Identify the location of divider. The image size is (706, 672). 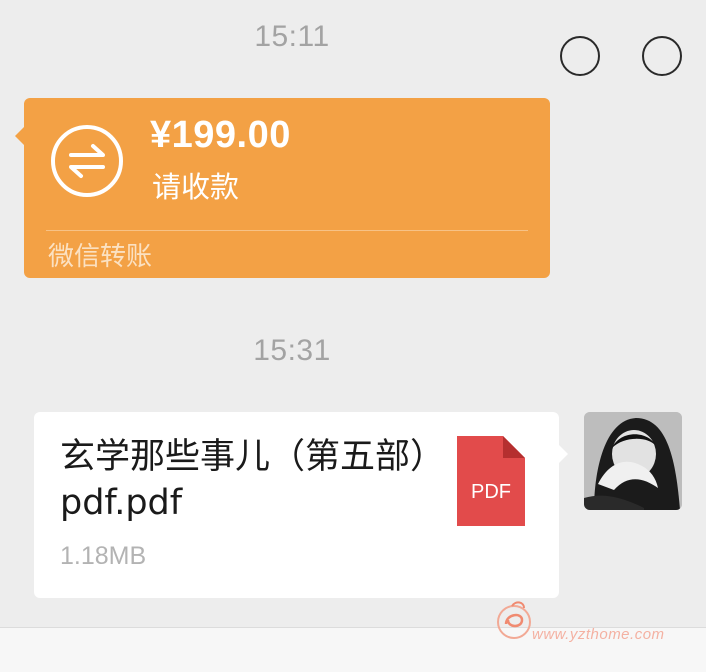
(287, 230).